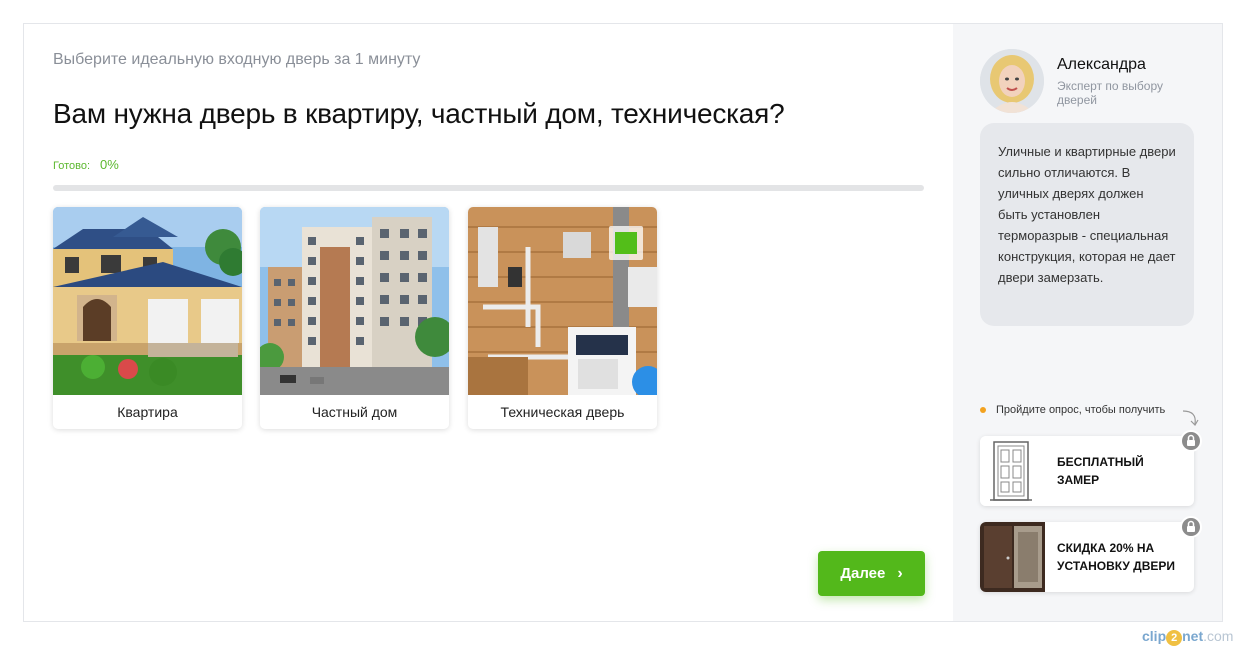 Image resolution: width=1251 pixels, height=649 pixels. I want to click on bullet-dot-icon, so click(983, 410).